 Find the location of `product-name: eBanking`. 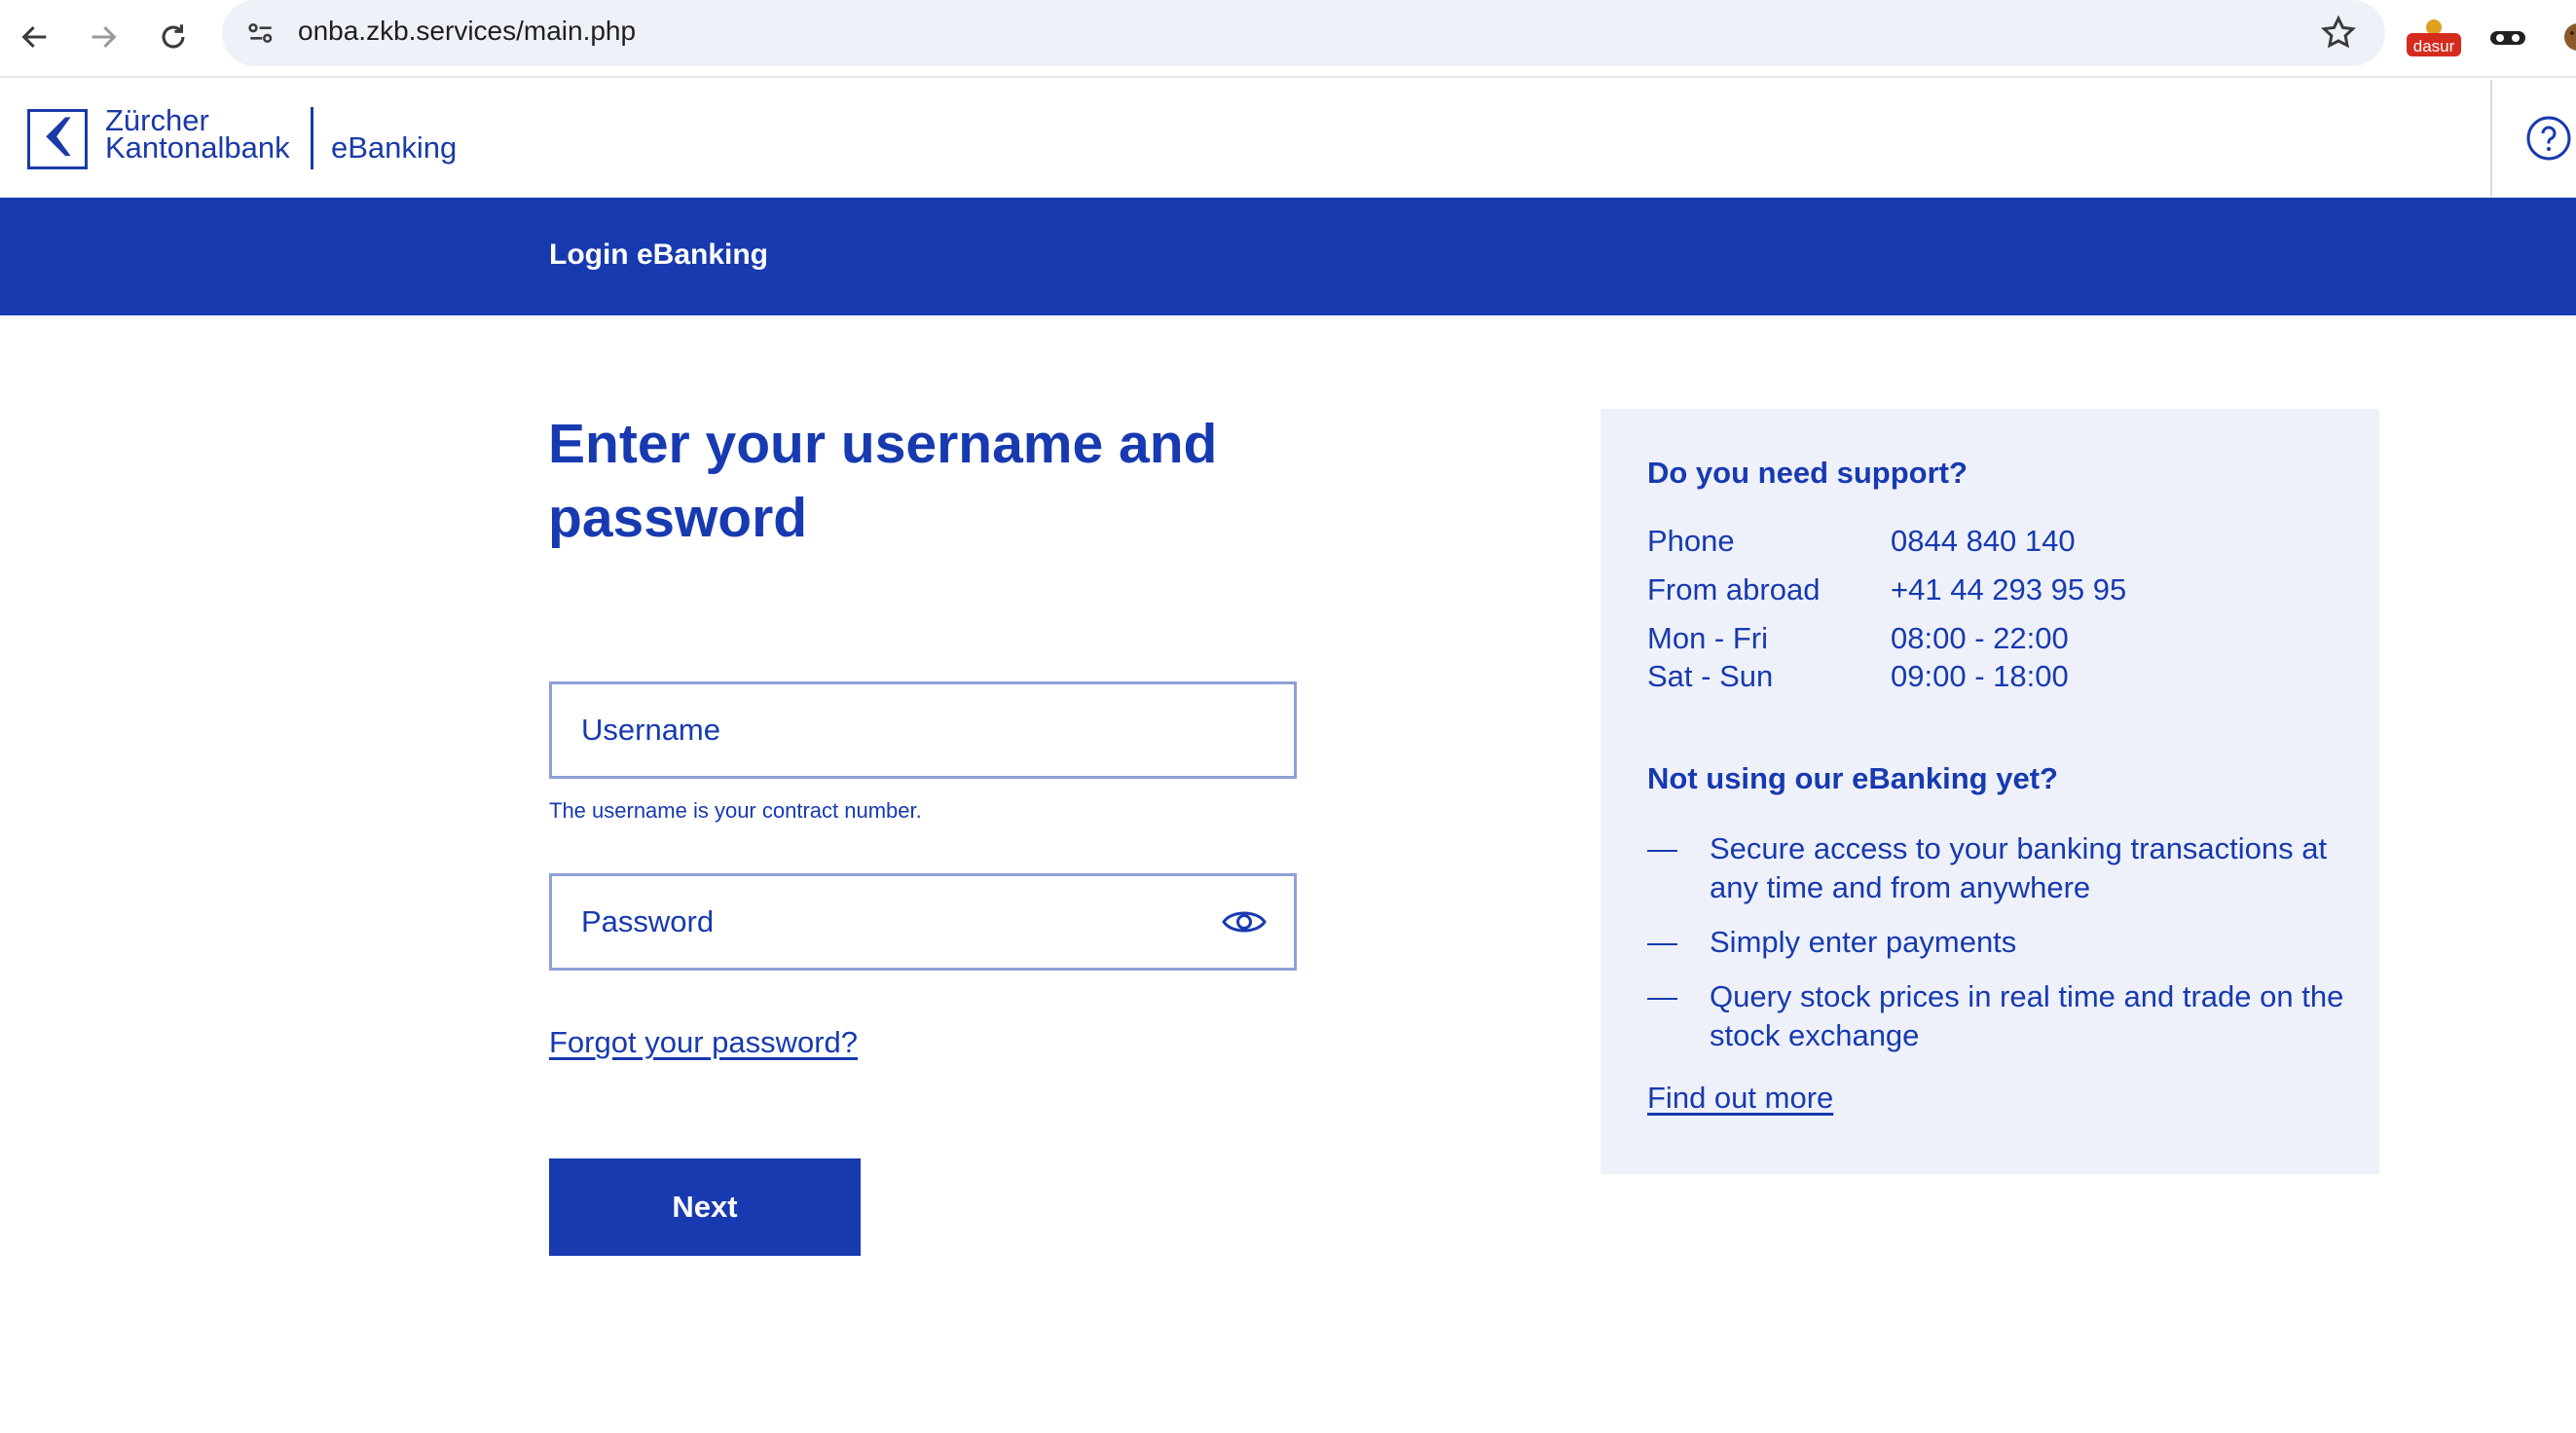

product-name: eBanking is located at coordinates (394, 147).